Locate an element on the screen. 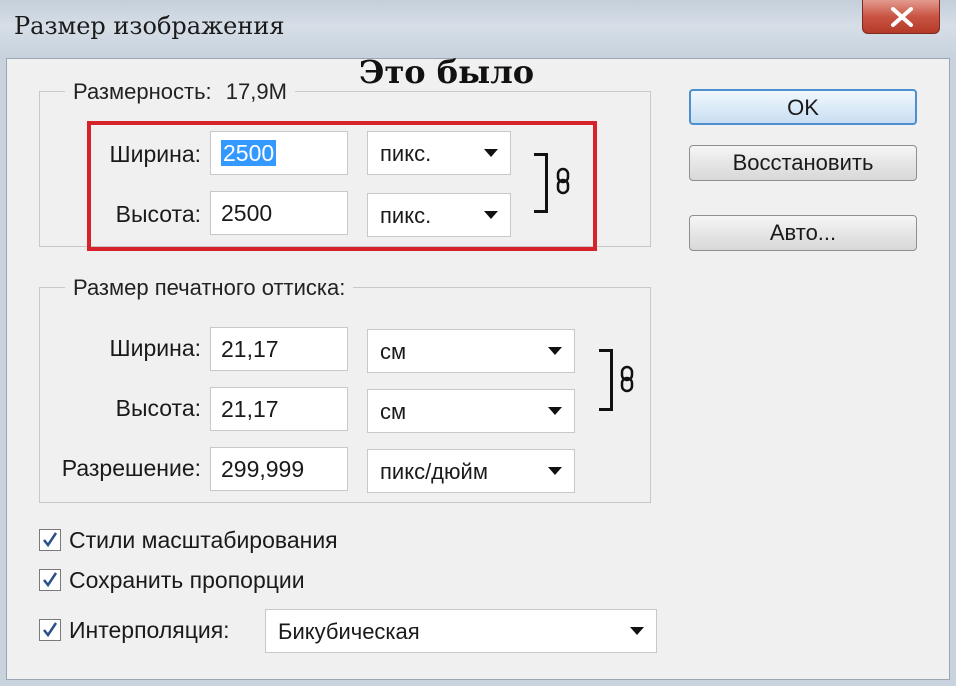  chain-link-icon is located at coordinates (627, 379).